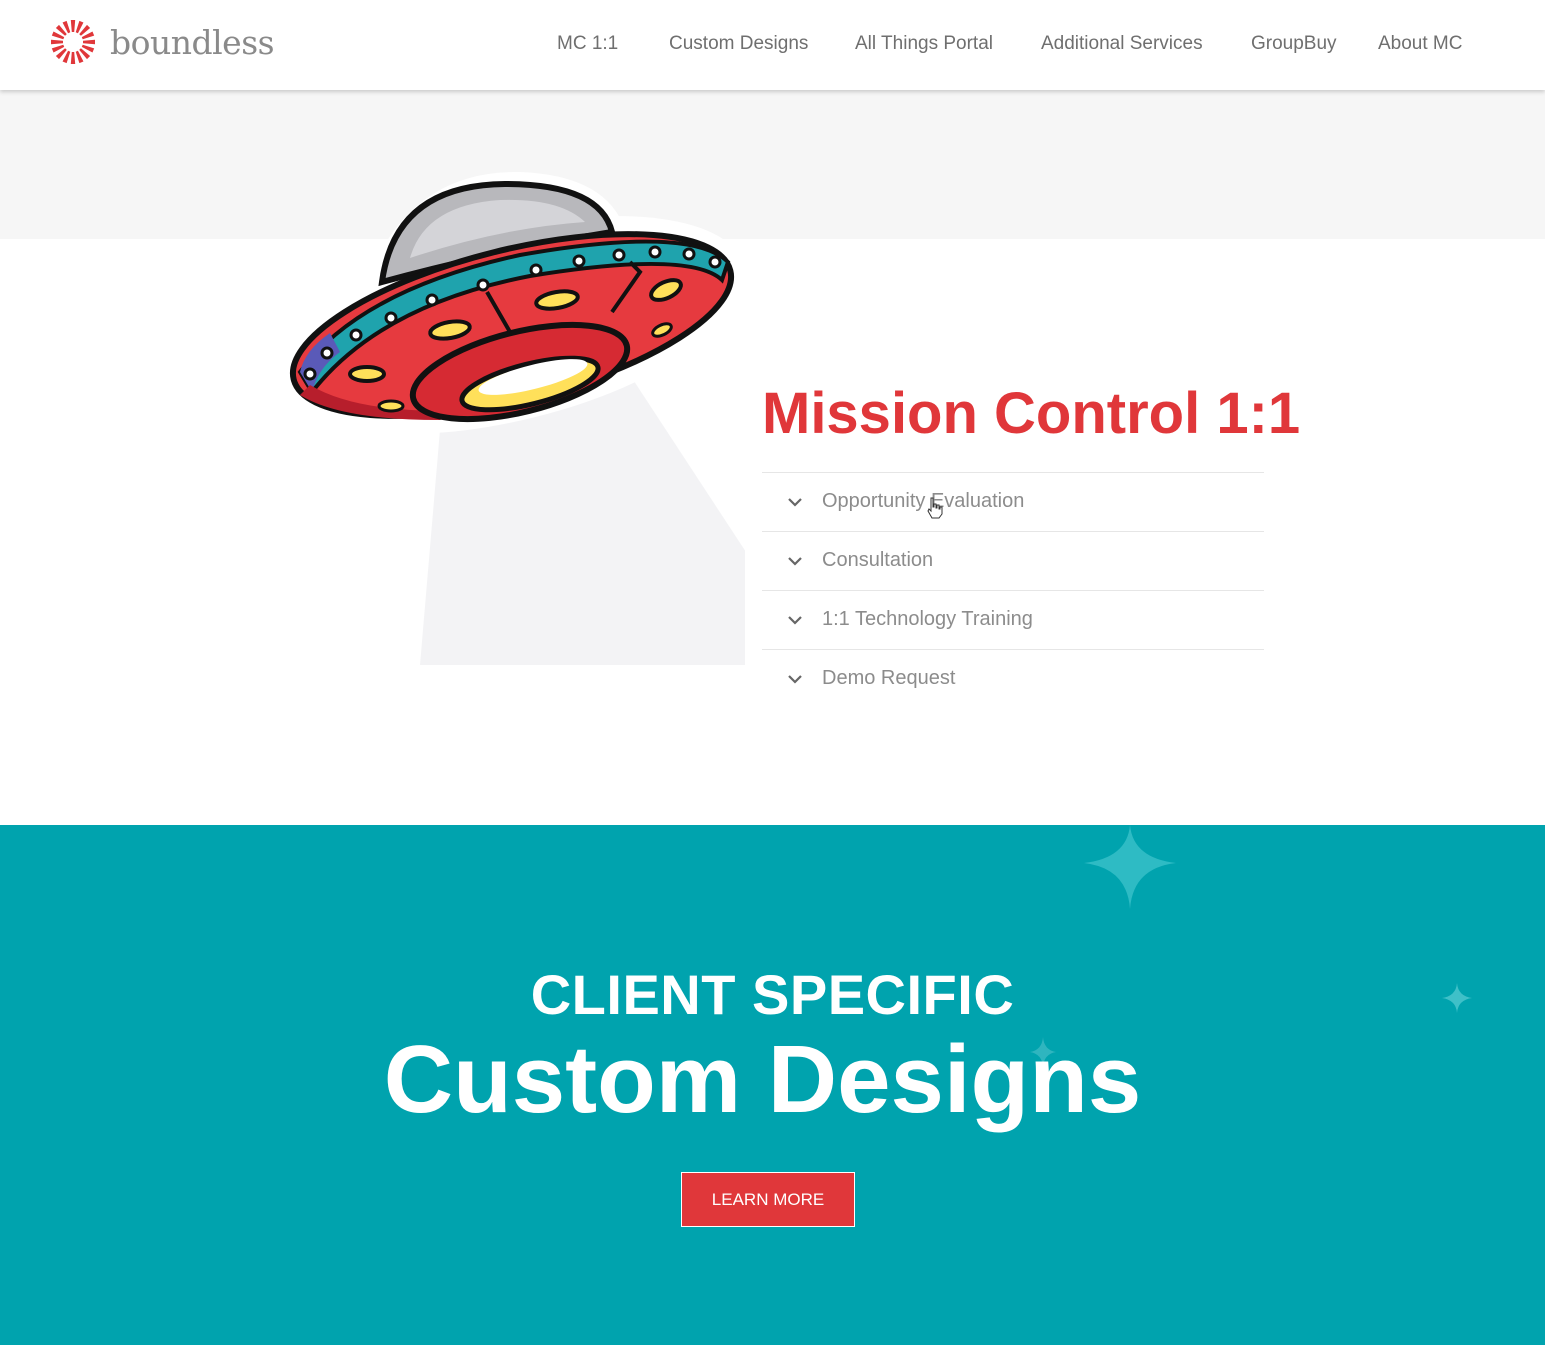 The width and height of the screenshot is (1545, 1345). I want to click on accordion-item-technology-training: 1:1 Technology Training, so click(1013, 619).